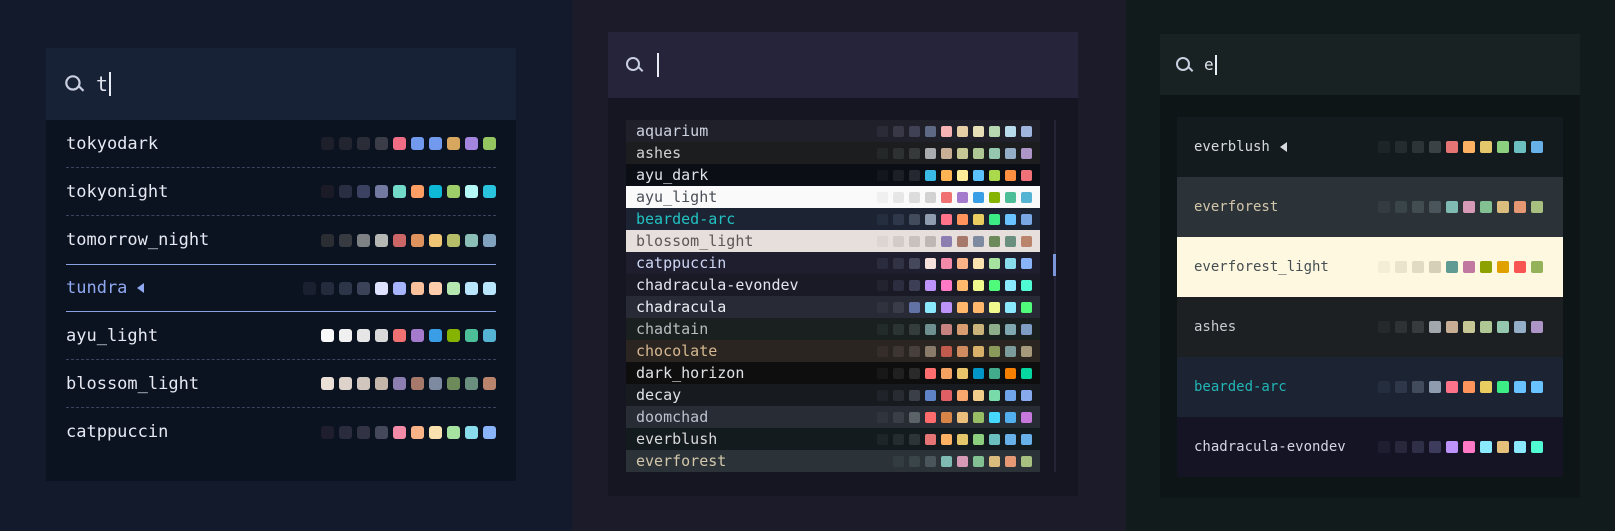 Image resolution: width=1615 pixels, height=531 pixels. I want to click on theme-name-label: everblush, so click(1232, 147).